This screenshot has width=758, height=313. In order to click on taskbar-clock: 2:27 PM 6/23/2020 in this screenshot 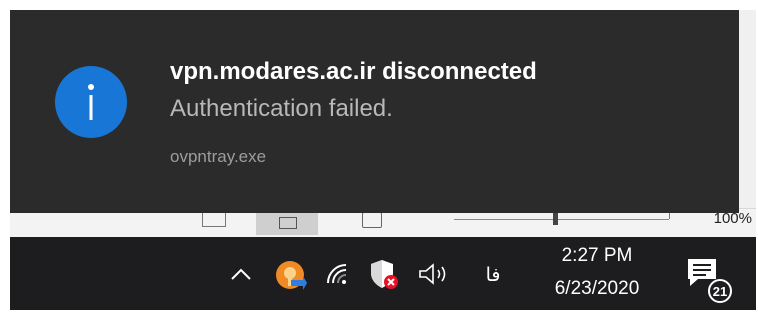, I will do `click(597, 273)`.